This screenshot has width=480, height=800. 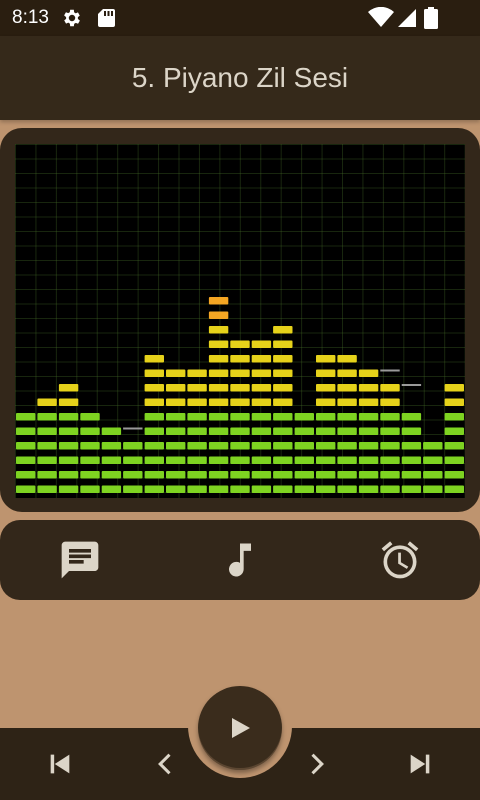 I want to click on battery-icon, so click(x=431, y=18).